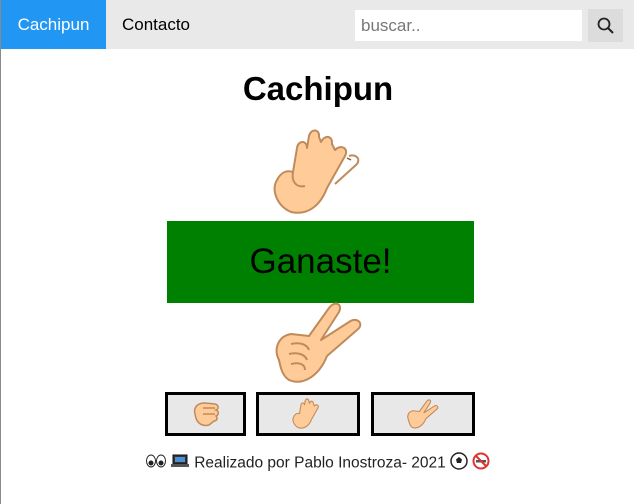 Image resolution: width=634 pixels, height=504 pixels. Describe the element at coordinates (53, 24) in the screenshot. I see `nav-link-cachipun: Cachipun` at that location.